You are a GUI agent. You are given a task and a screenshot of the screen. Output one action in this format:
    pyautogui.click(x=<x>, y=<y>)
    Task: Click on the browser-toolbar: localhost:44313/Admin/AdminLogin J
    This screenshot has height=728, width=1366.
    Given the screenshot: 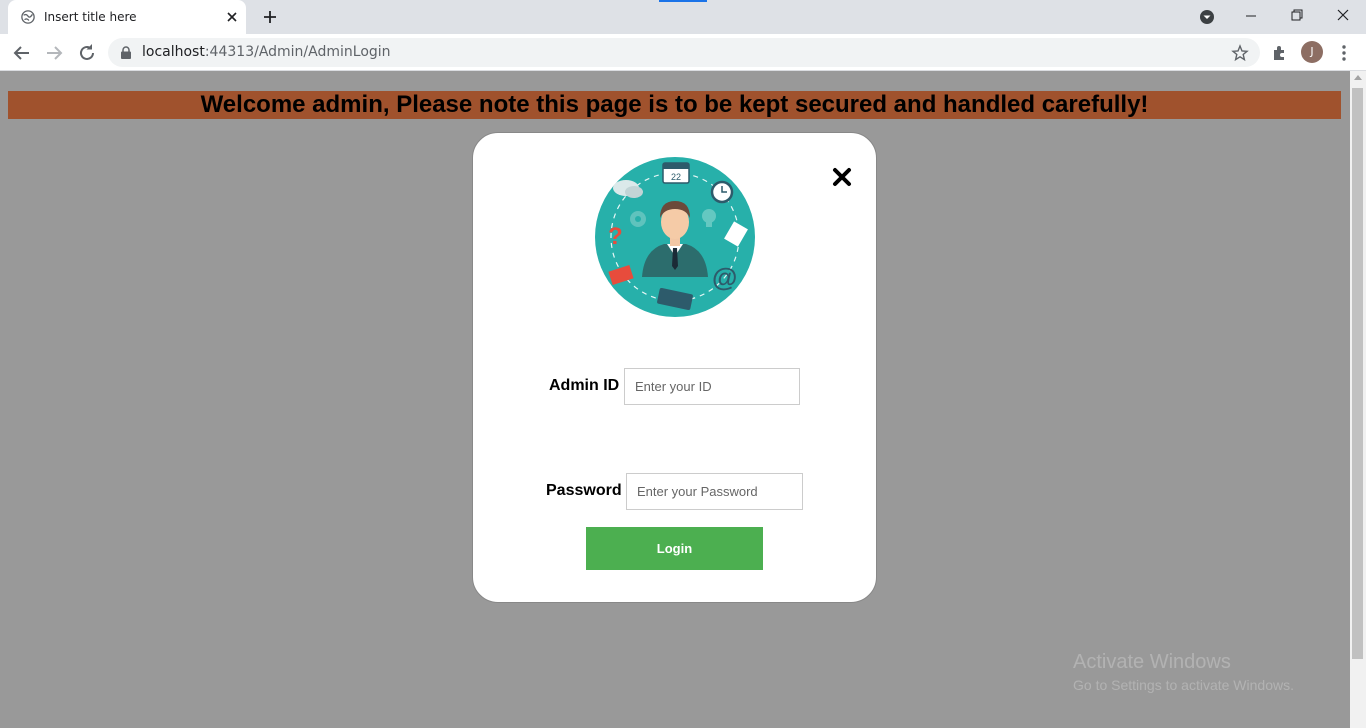 What is the action you would take?
    pyautogui.click(x=683, y=52)
    